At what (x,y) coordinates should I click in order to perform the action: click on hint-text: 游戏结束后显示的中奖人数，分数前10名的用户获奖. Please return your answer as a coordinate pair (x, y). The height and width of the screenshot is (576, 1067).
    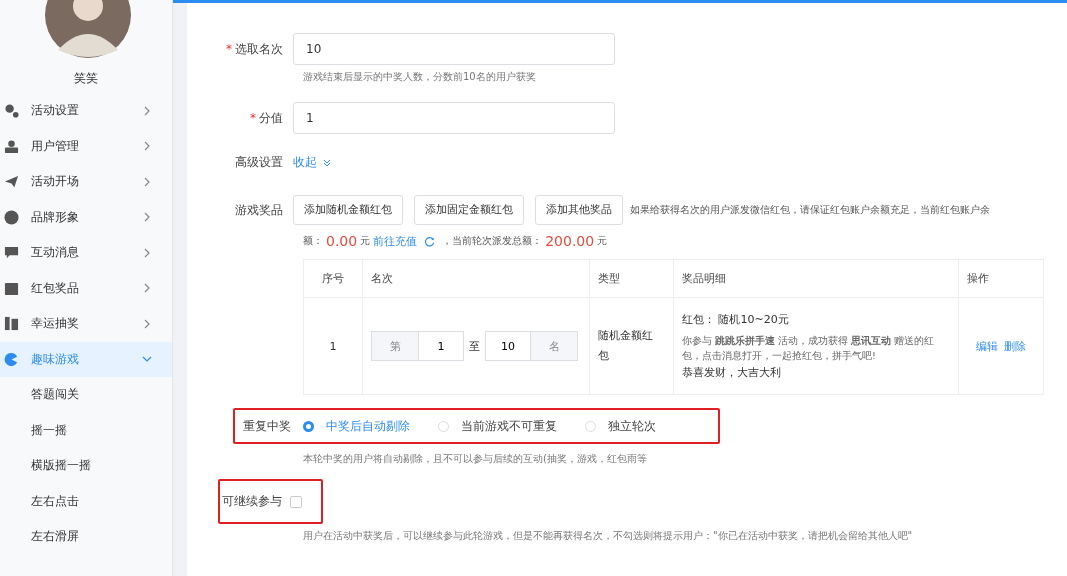
    Looking at the image, I should click on (420, 77).